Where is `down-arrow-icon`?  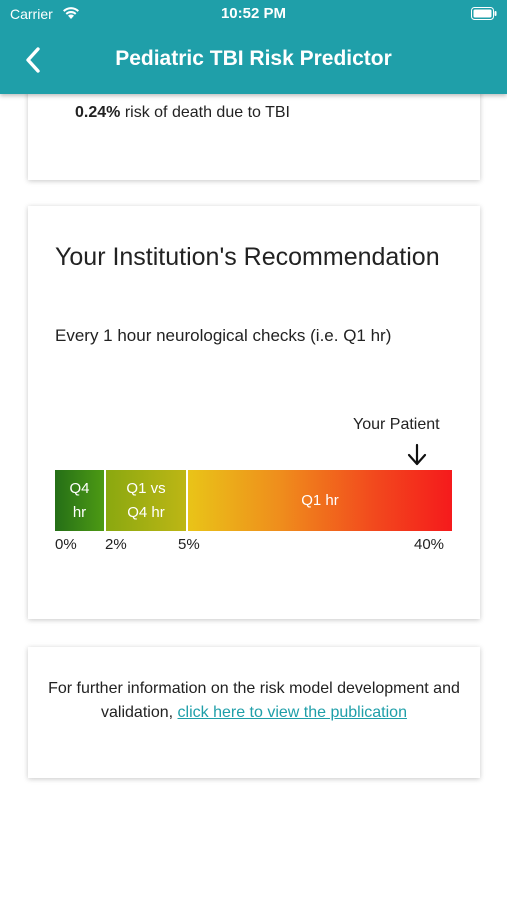 down-arrow-icon is located at coordinates (417, 454).